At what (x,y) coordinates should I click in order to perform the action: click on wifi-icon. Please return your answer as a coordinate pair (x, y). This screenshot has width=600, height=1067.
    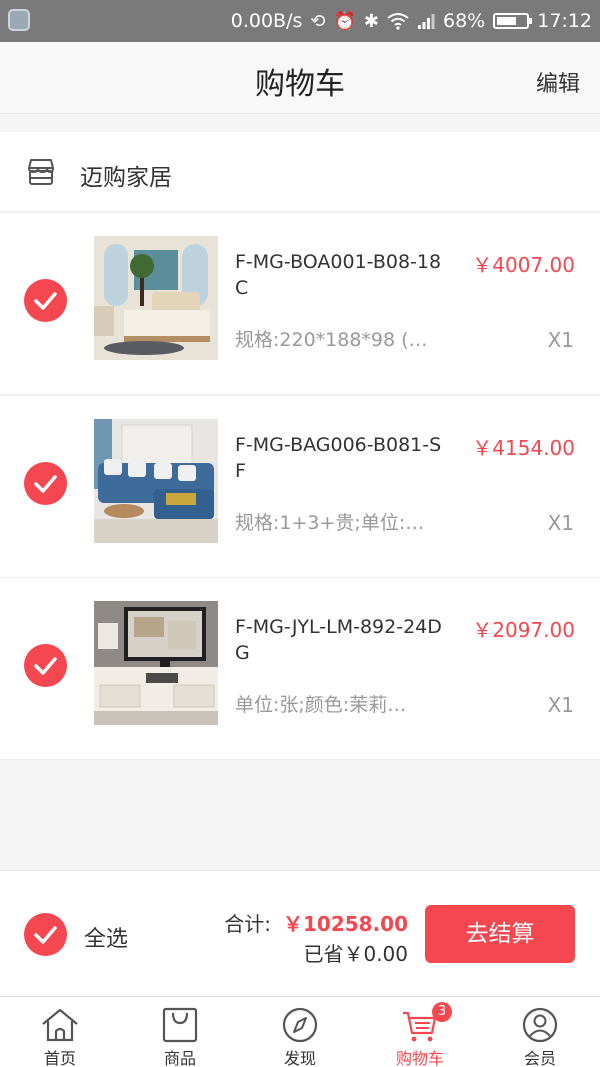
    Looking at the image, I should click on (398, 21).